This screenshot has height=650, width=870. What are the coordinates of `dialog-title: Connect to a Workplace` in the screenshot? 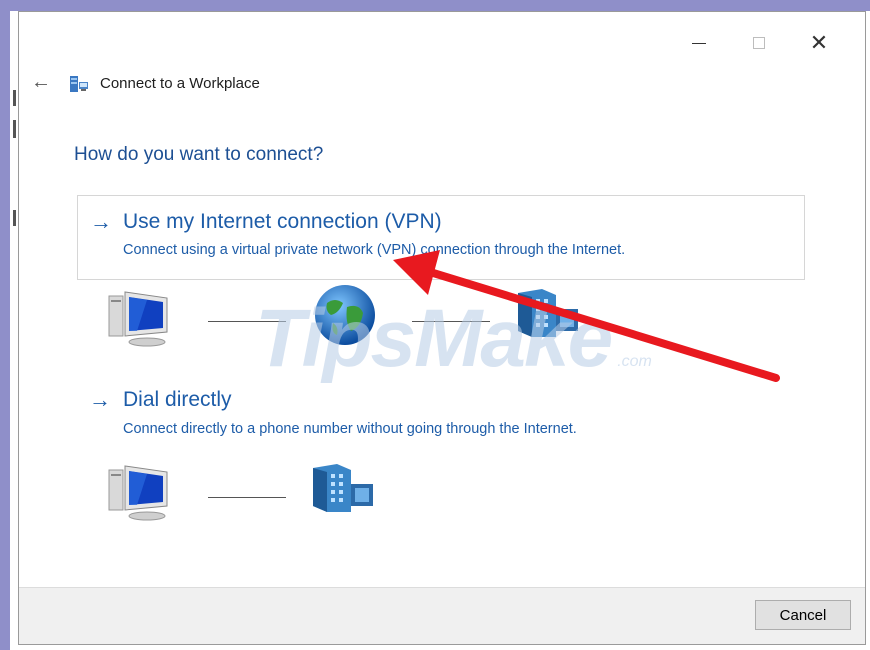 It's located at (180, 83).